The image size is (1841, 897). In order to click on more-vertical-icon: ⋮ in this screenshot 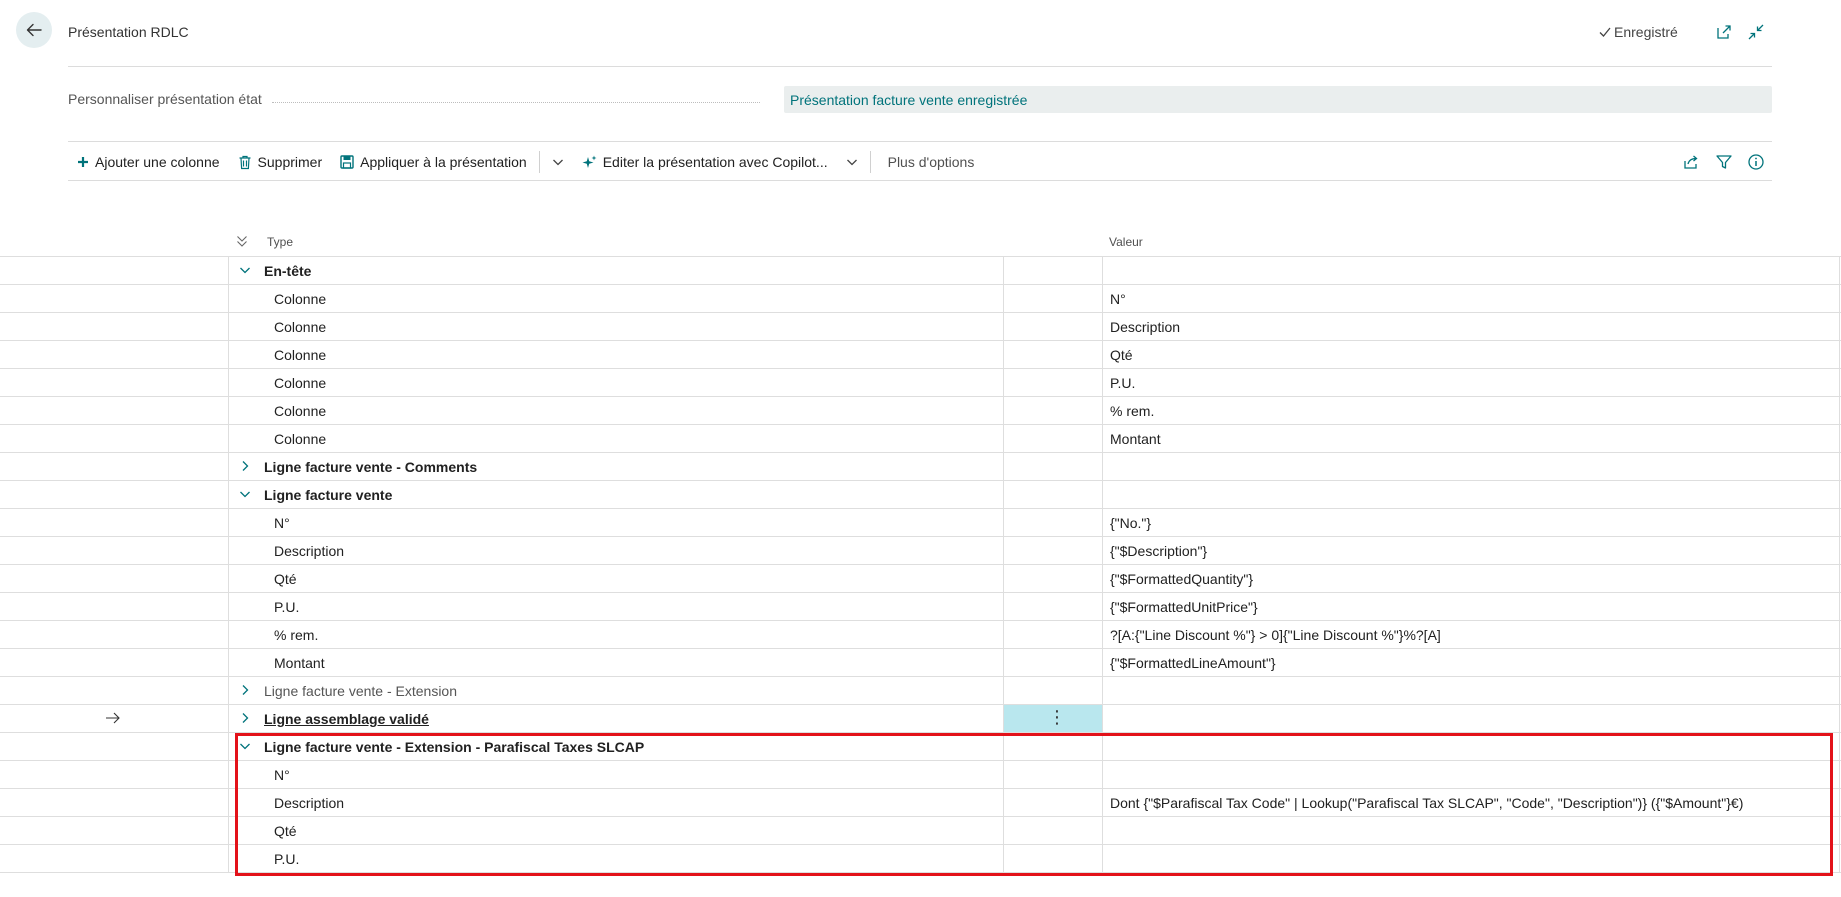, I will do `click(1057, 717)`.